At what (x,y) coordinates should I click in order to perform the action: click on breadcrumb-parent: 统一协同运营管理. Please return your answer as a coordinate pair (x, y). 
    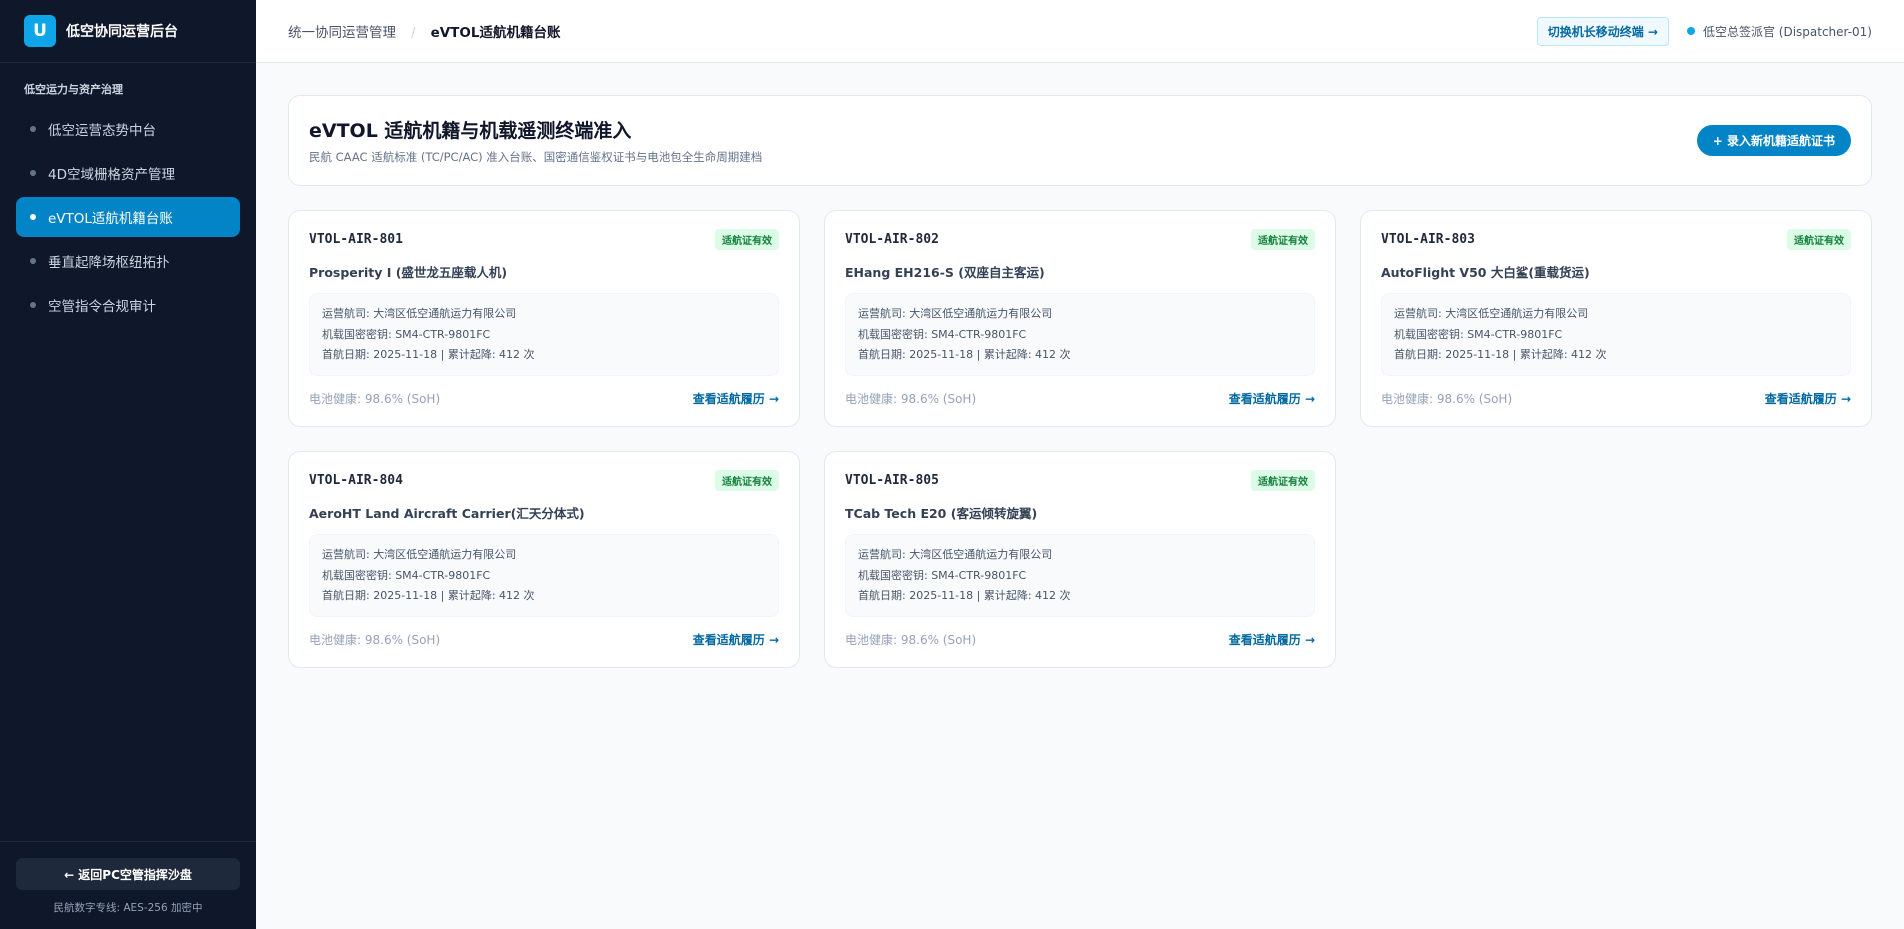
    Looking at the image, I should click on (342, 33).